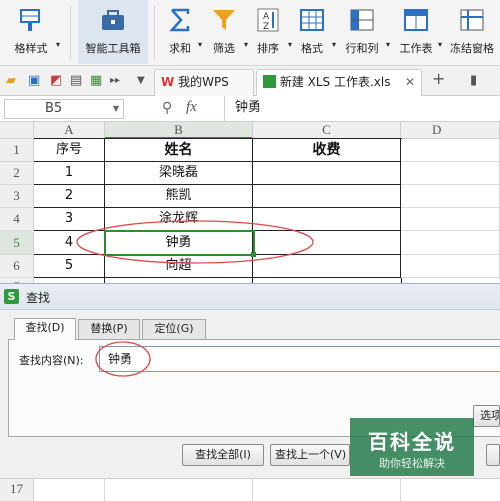  I want to click on format-painter-icon, so click(30, 20).